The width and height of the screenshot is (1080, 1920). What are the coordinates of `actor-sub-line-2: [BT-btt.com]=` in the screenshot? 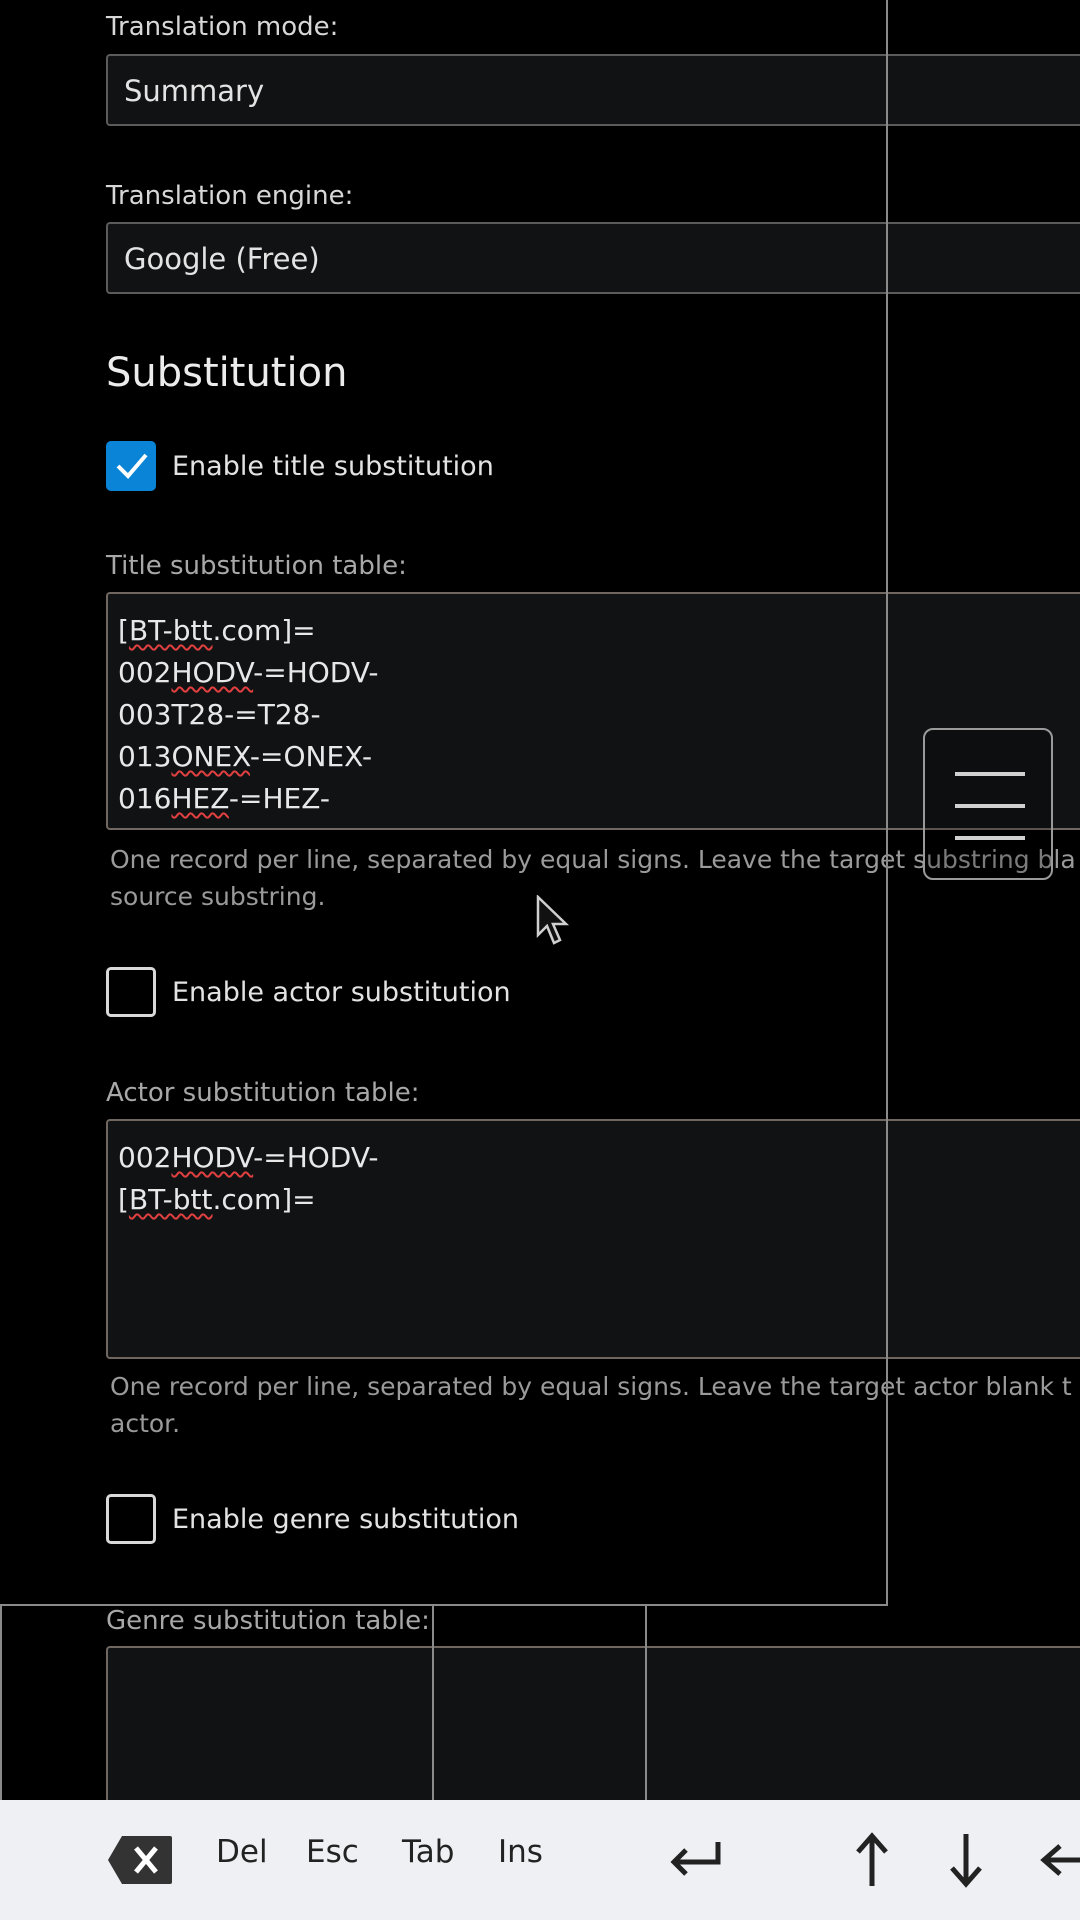 It's located at (217, 1199).